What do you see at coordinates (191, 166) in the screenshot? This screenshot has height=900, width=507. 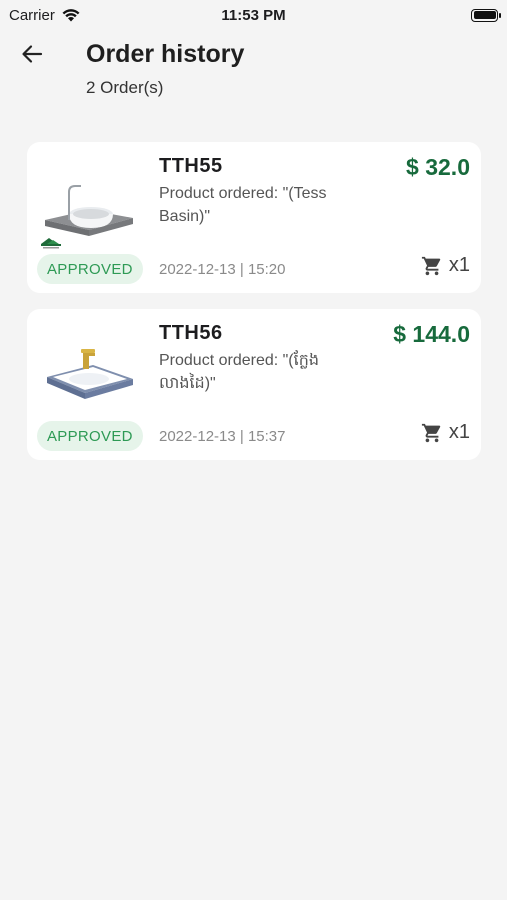 I see `order-code: TTH55` at bounding box center [191, 166].